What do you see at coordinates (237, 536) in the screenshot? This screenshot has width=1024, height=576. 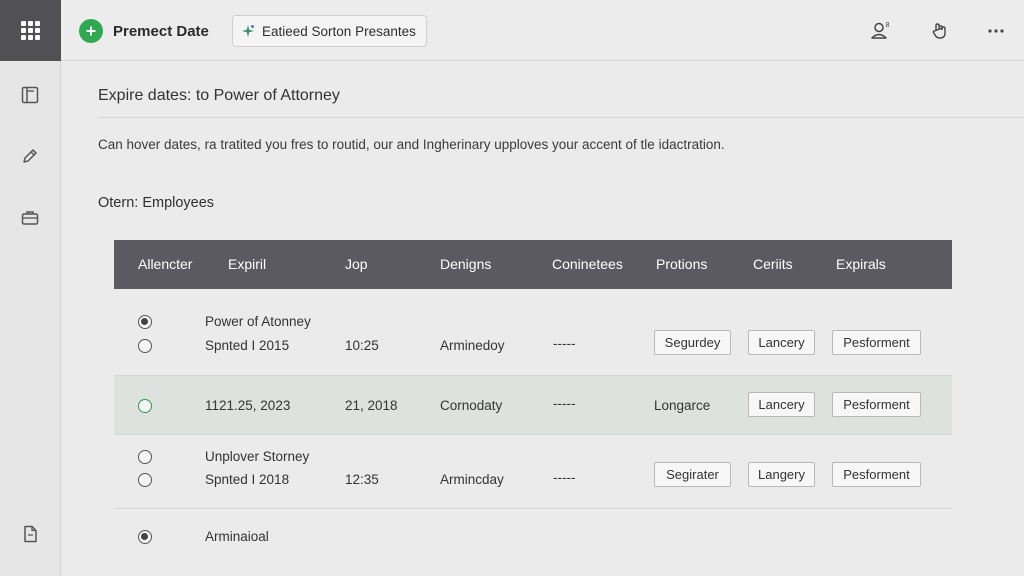 I see `row-label: Arminaioal` at bounding box center [237, 536].